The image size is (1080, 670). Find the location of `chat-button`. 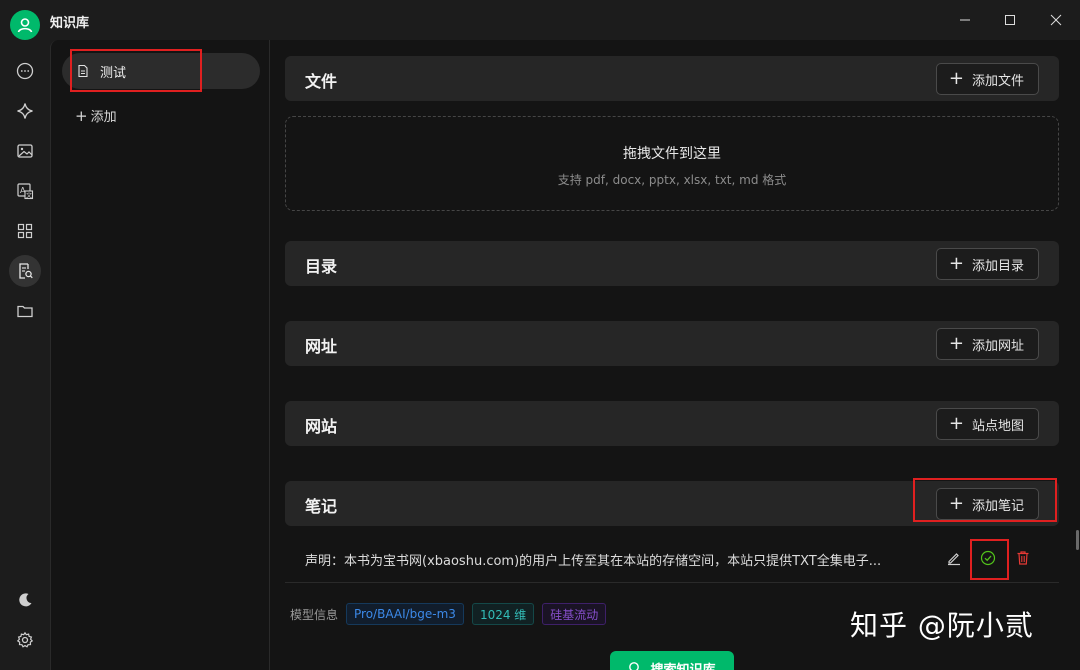

chat-button is located at coordinates (25, 71).